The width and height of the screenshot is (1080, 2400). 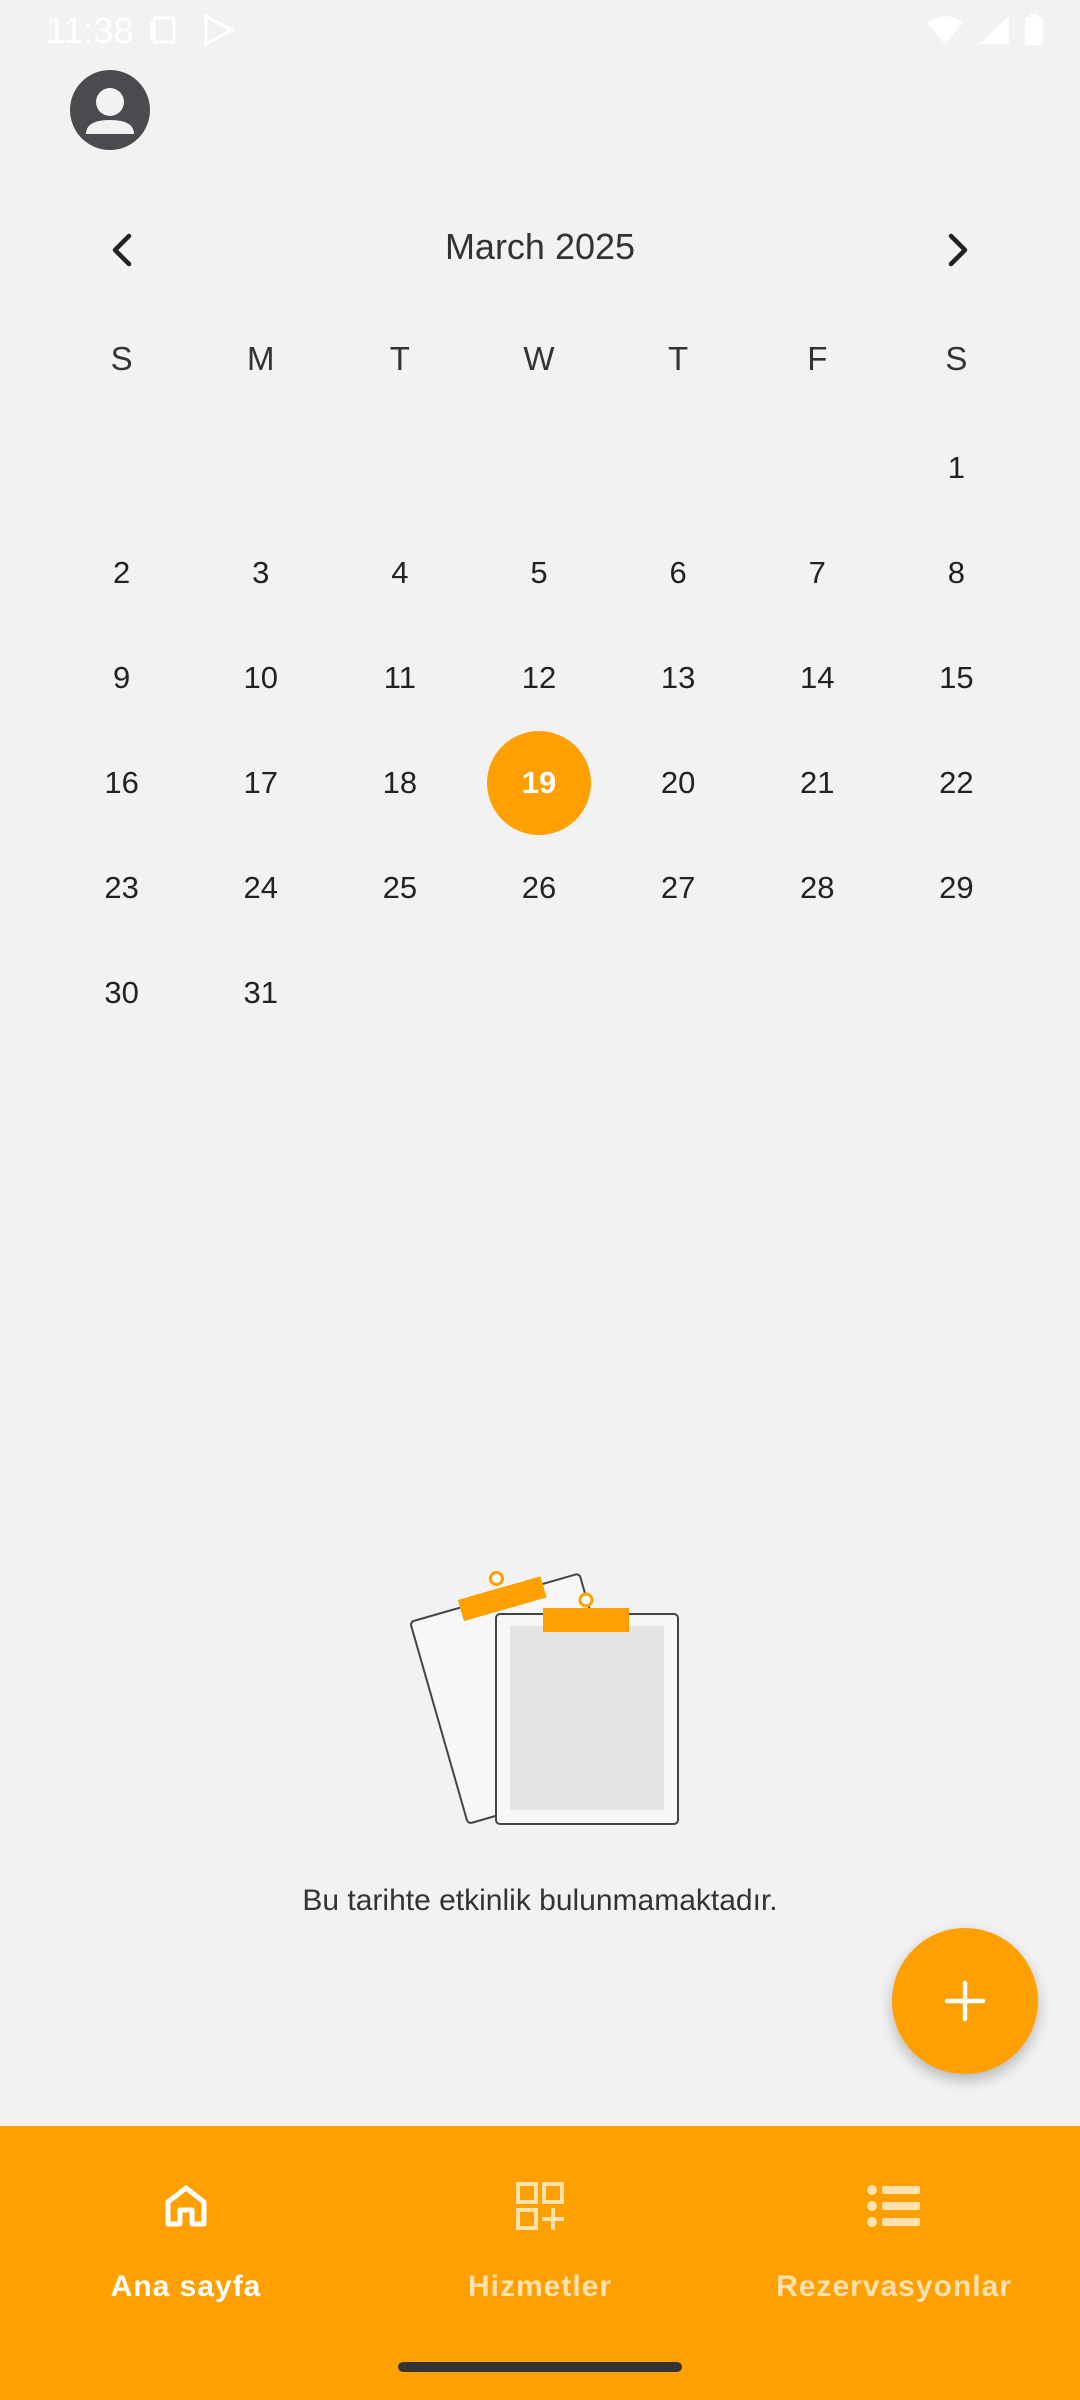 What do you see at coordinates (186, 2239) in the screenshot?
I see `nav-item-home: Ana sayfa` at bounding box center [186, 2239].